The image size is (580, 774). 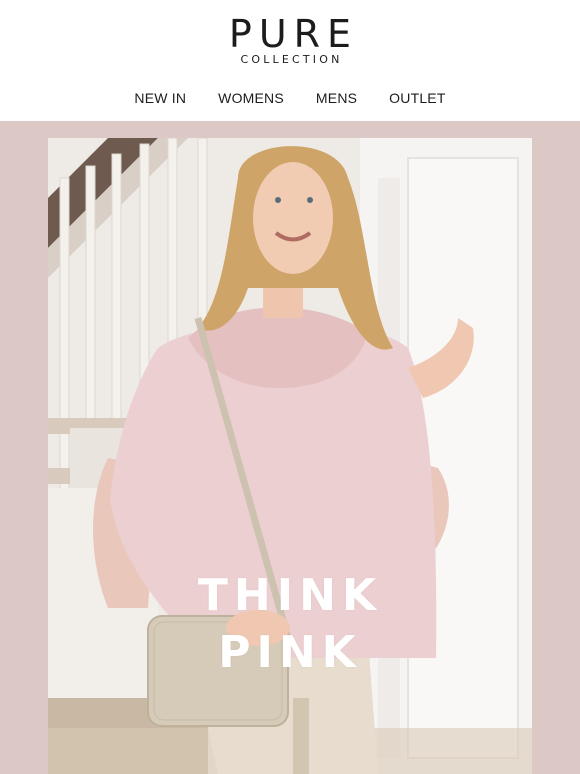 I want to click on nav-outlet: OUTLET, so click(x=417, y=98).